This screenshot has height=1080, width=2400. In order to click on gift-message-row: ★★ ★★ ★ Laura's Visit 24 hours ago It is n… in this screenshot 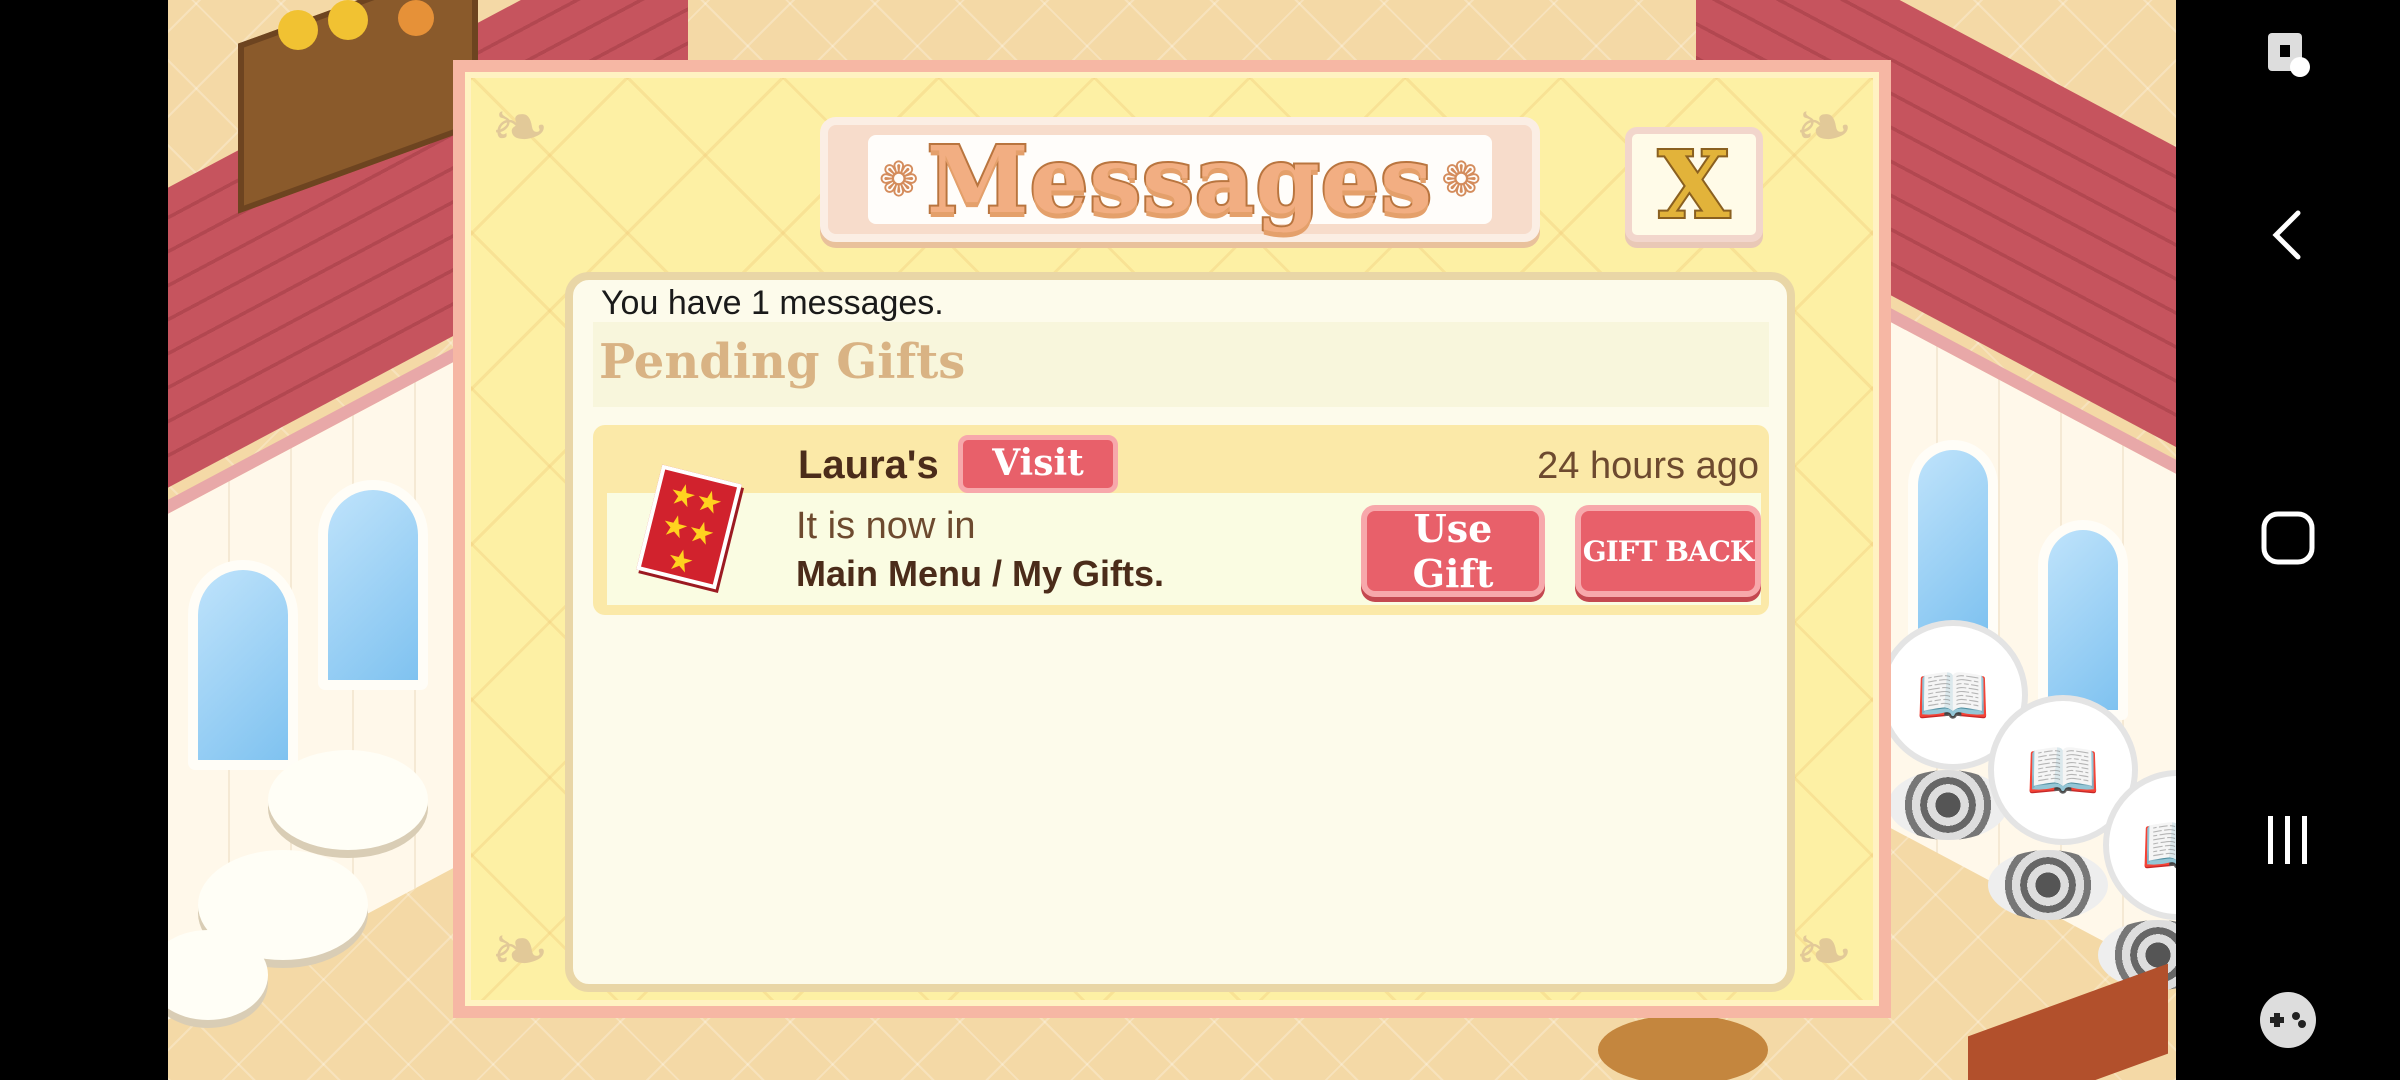, I will do `click(1181, 520)`.